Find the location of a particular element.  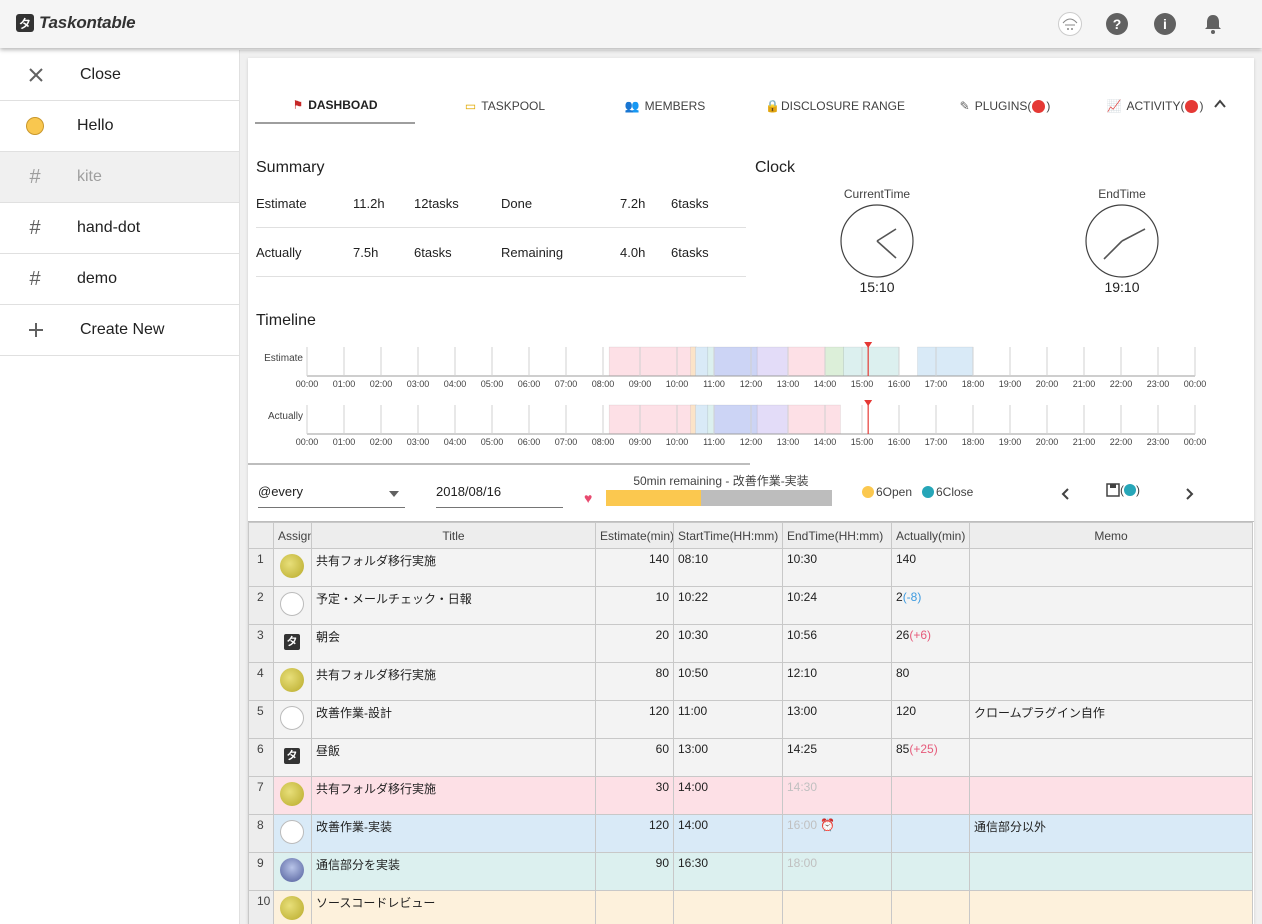

column-header: Estimate(min) is located at coordinates (634, 535).